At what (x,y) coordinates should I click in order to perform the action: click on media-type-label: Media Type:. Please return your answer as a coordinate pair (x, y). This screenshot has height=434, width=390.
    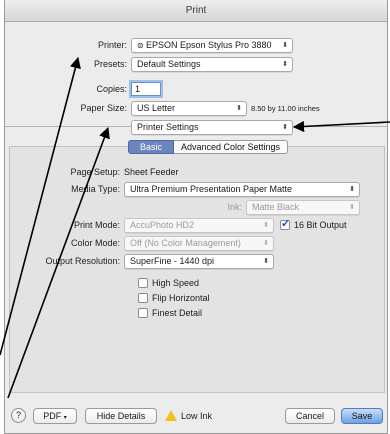
    Looking at the image, I should click on (95, 189).